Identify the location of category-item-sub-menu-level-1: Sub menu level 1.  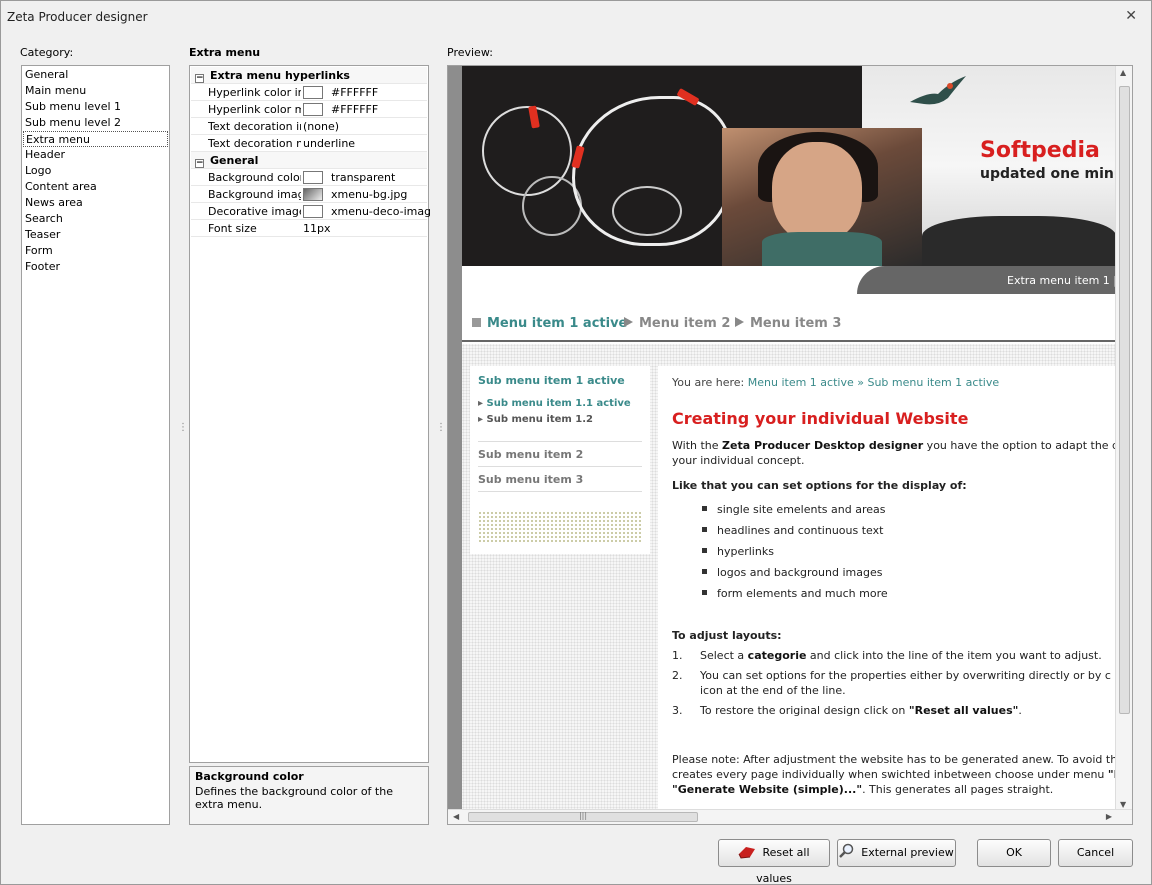
(95, 107).